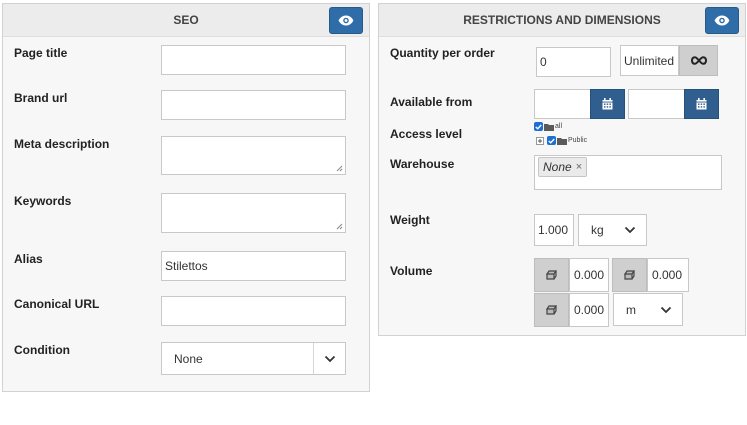 The image size is (747, 425). I want to click on volume-y-addon, so click(629, 275).